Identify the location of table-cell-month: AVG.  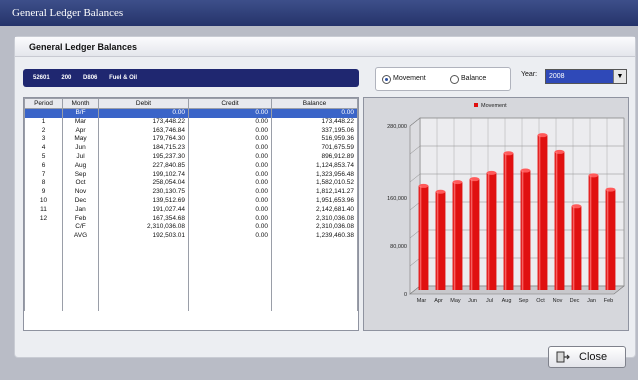
(80, 236).